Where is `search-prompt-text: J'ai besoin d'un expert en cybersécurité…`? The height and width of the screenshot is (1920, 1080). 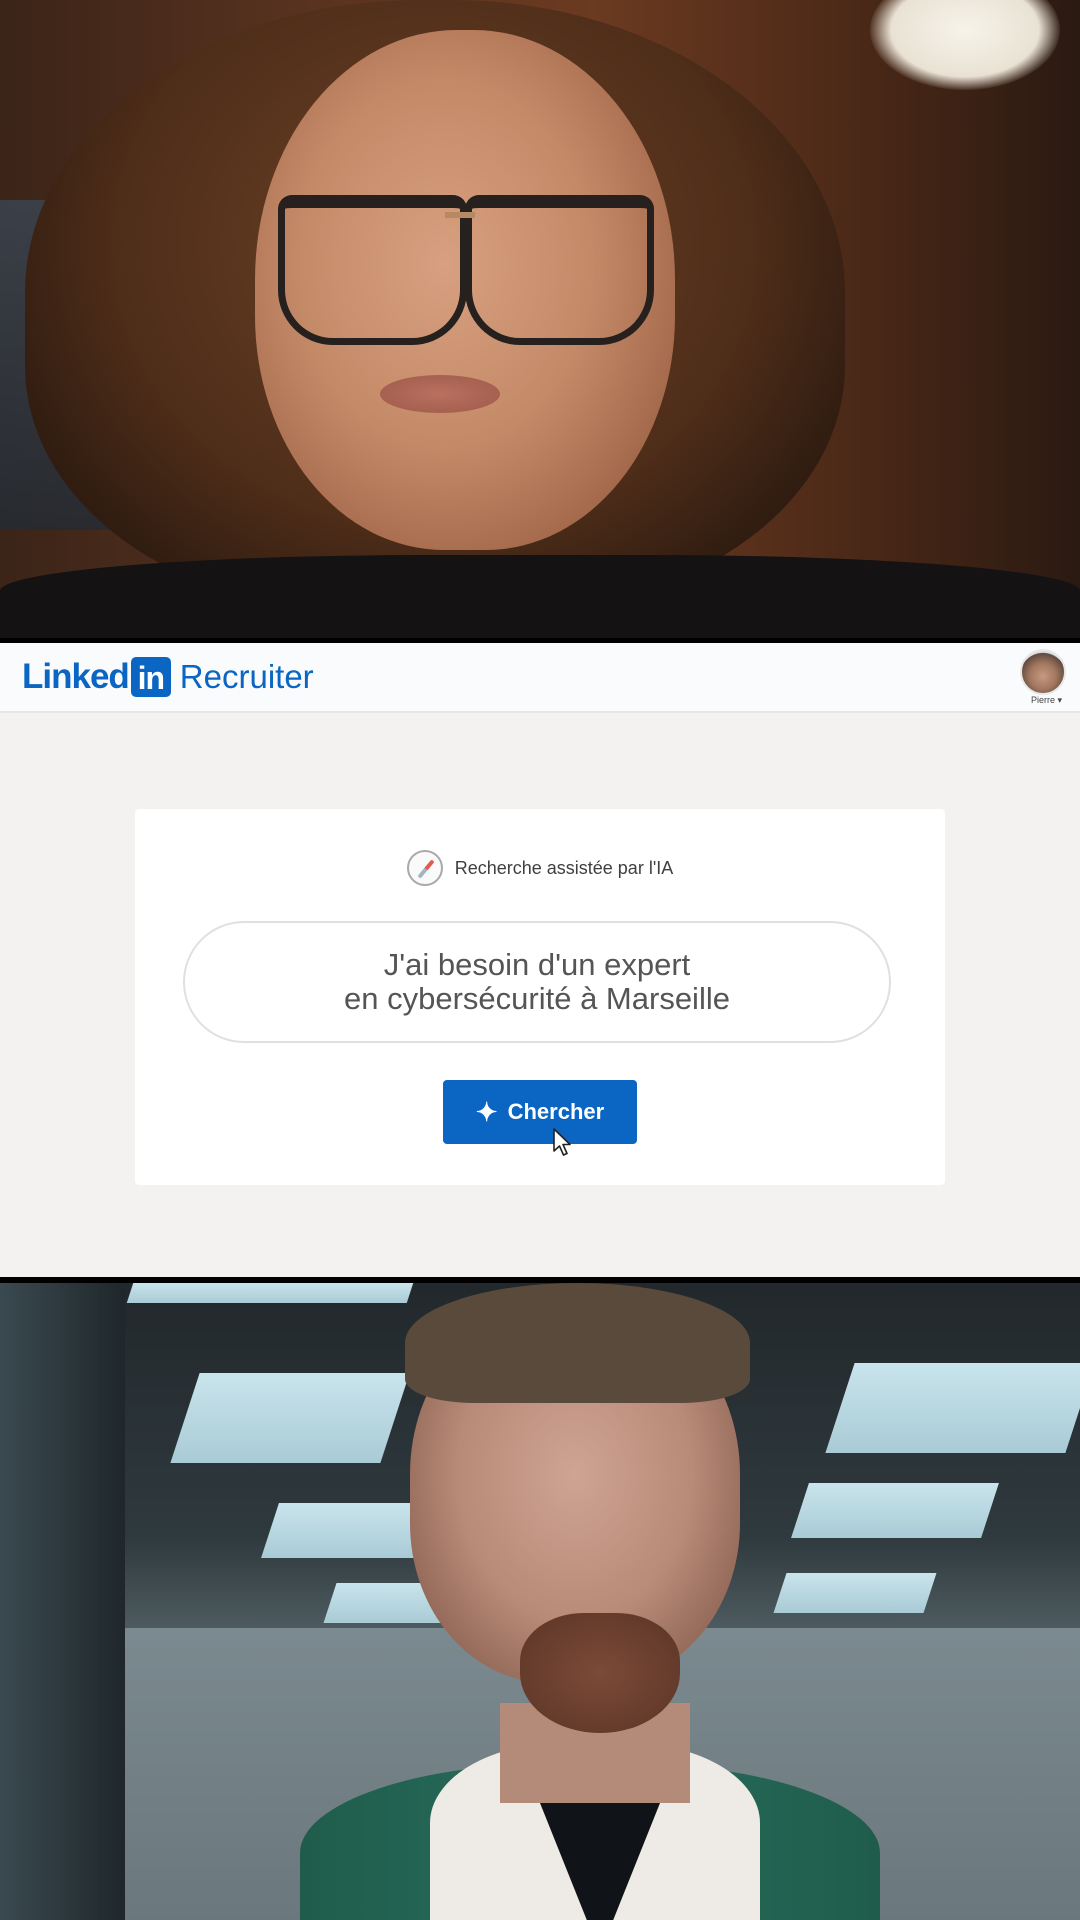
search-prompt-text: J'ai besoin d'un expert en cybersécurité… is located at coordinates (537, 982).